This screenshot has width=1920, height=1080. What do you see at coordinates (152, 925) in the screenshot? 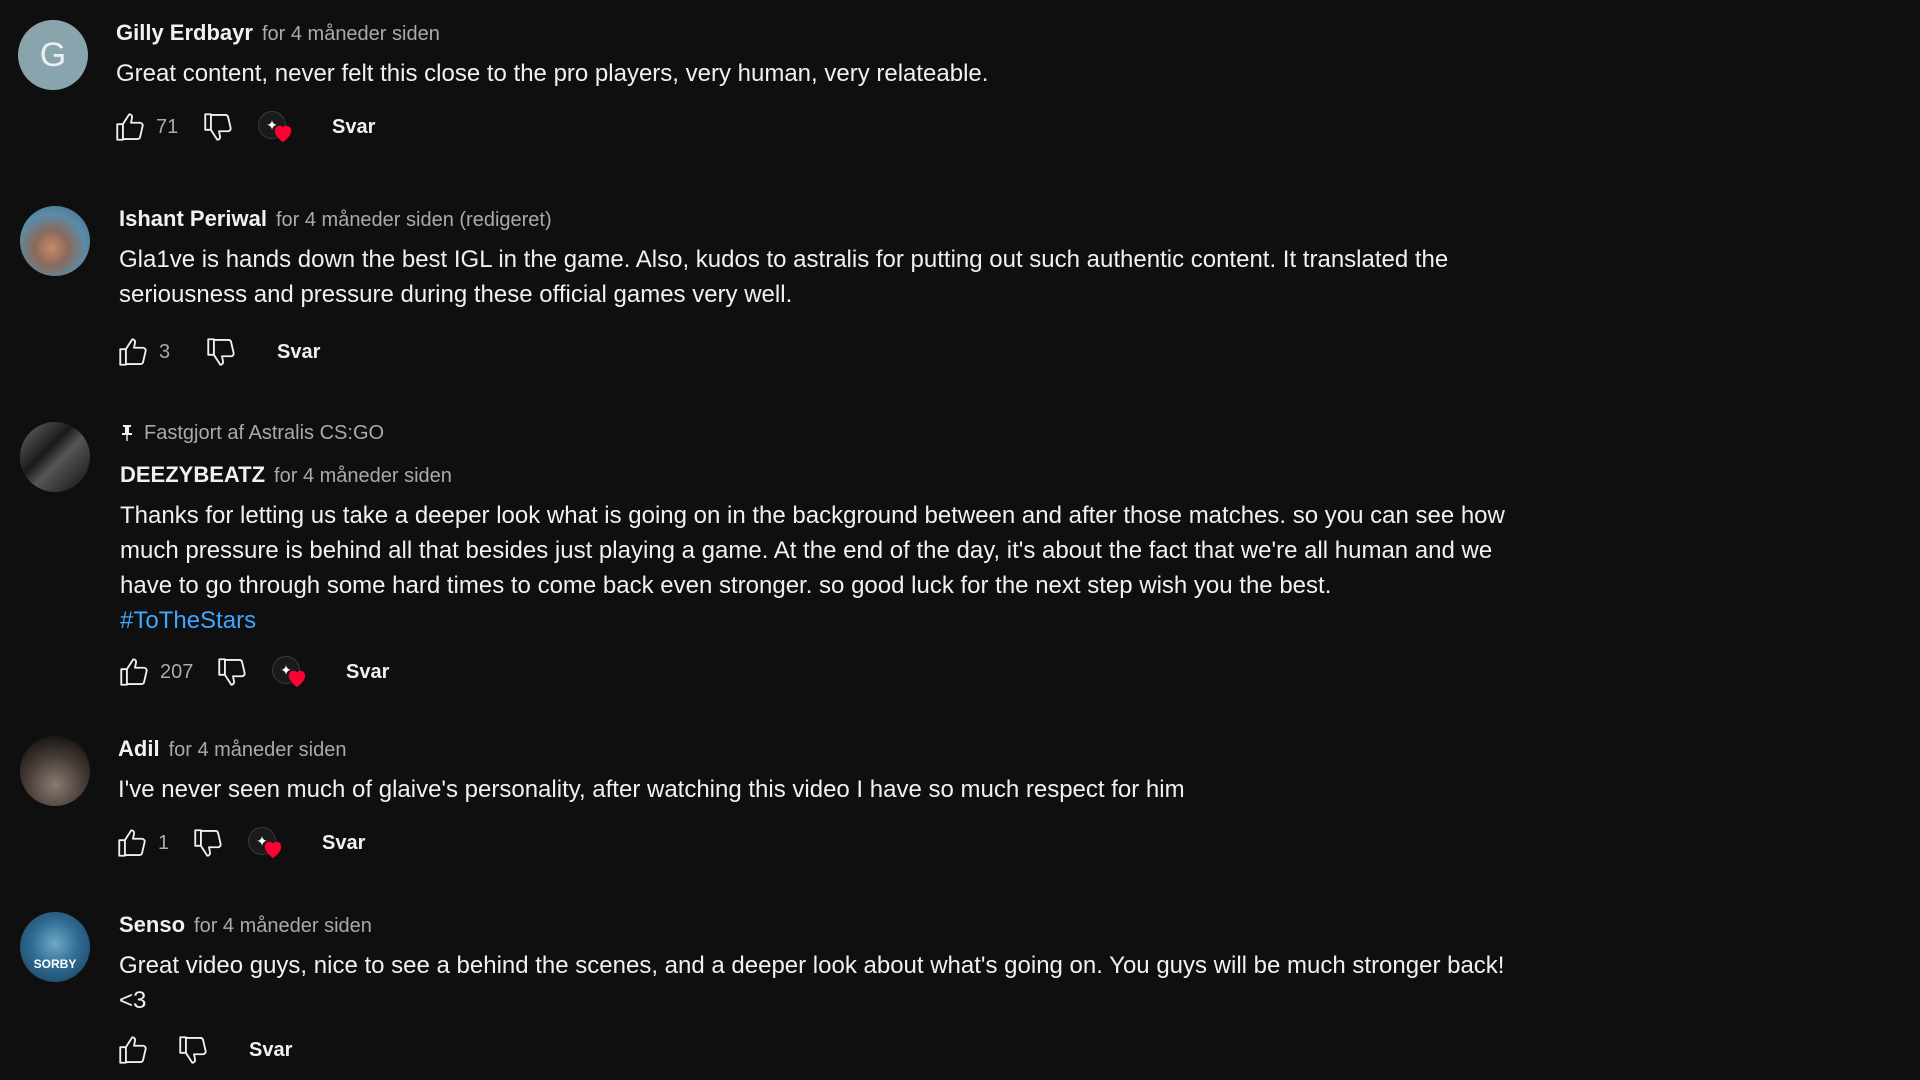
I see `comment-author: Senso` at bounding box center [152, 925].